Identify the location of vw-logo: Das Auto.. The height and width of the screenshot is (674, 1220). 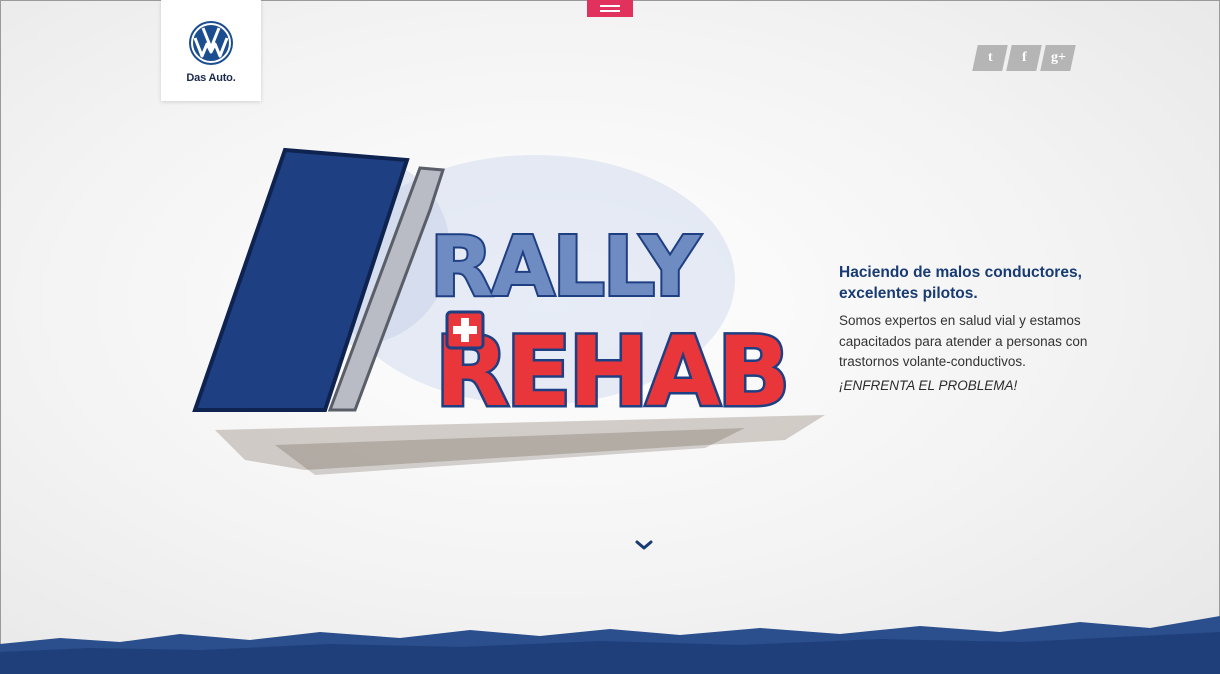
(211, 50).